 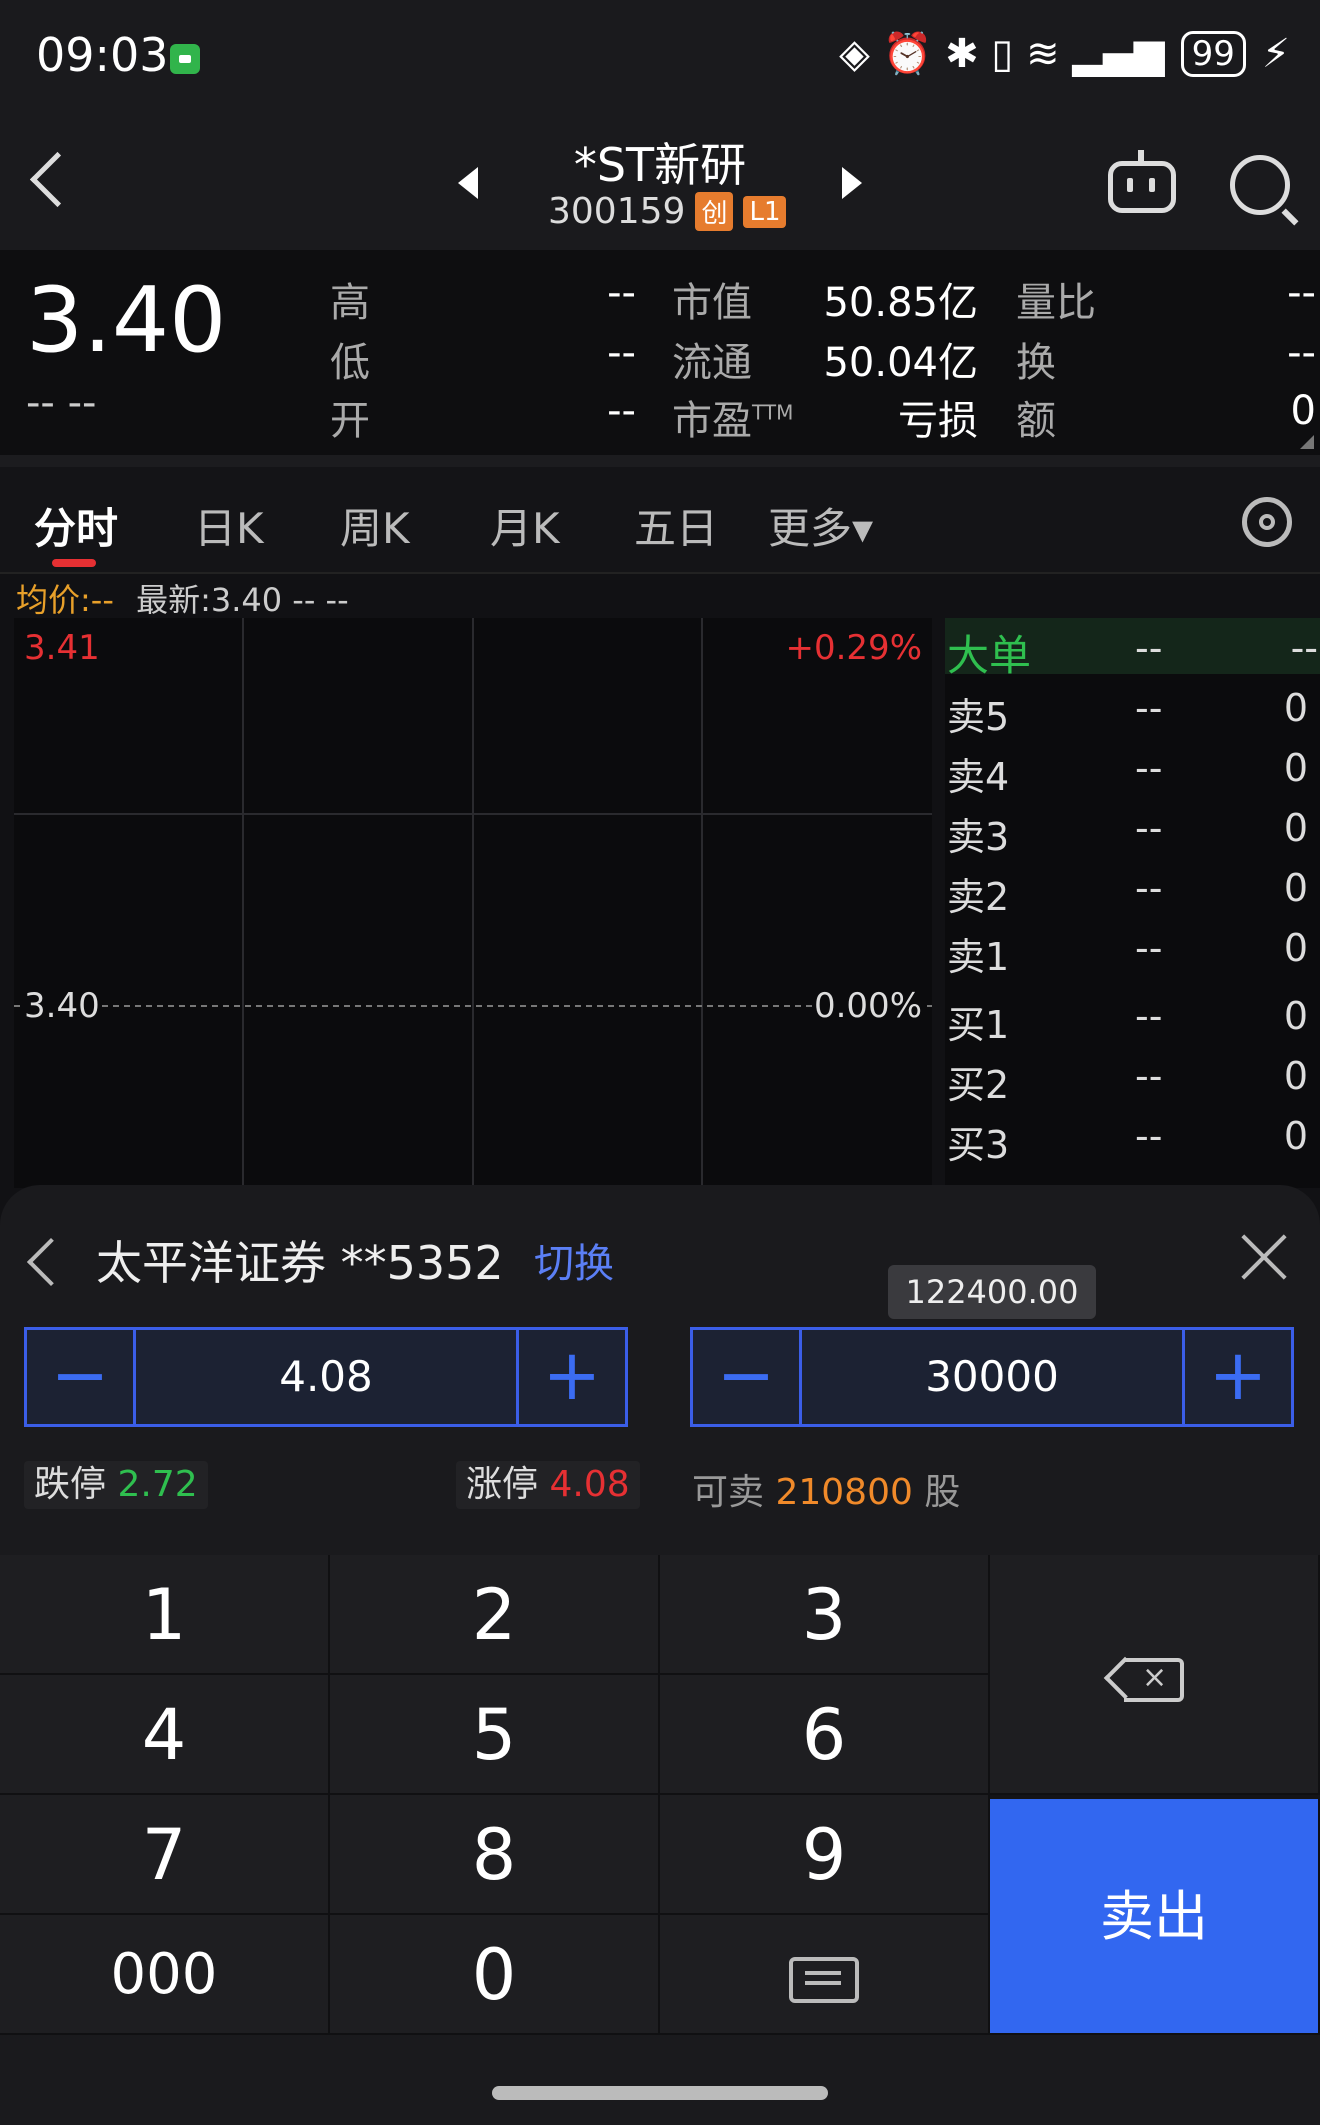 I want to click on order-label: 卖2, so click(x=978, y=897).